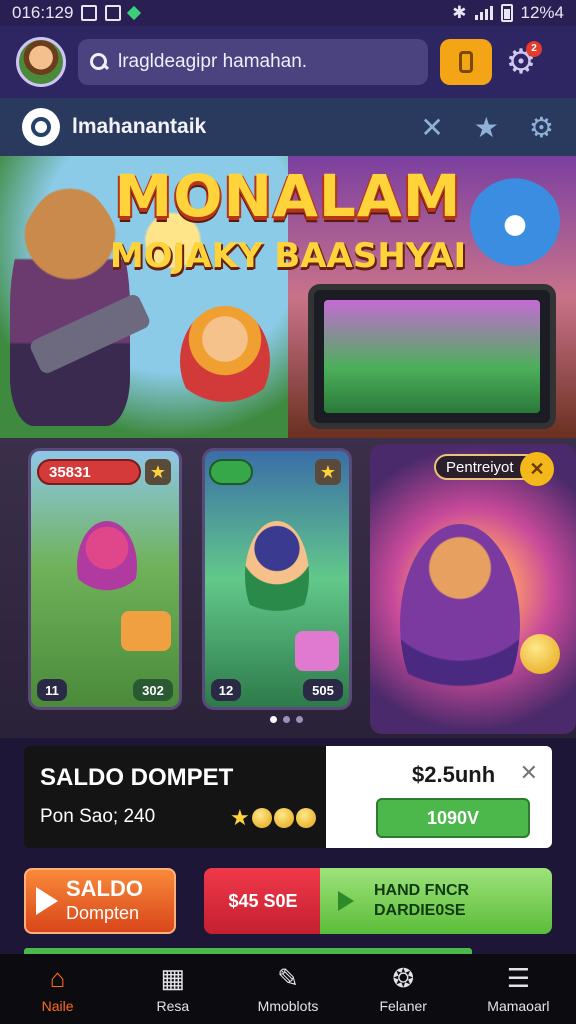 Image resolution: width=576 pixels, height=1024 pixels. Describe the element at coordinates (153, 690) in the screenshot. I see `card-right-label: 302` at that location.